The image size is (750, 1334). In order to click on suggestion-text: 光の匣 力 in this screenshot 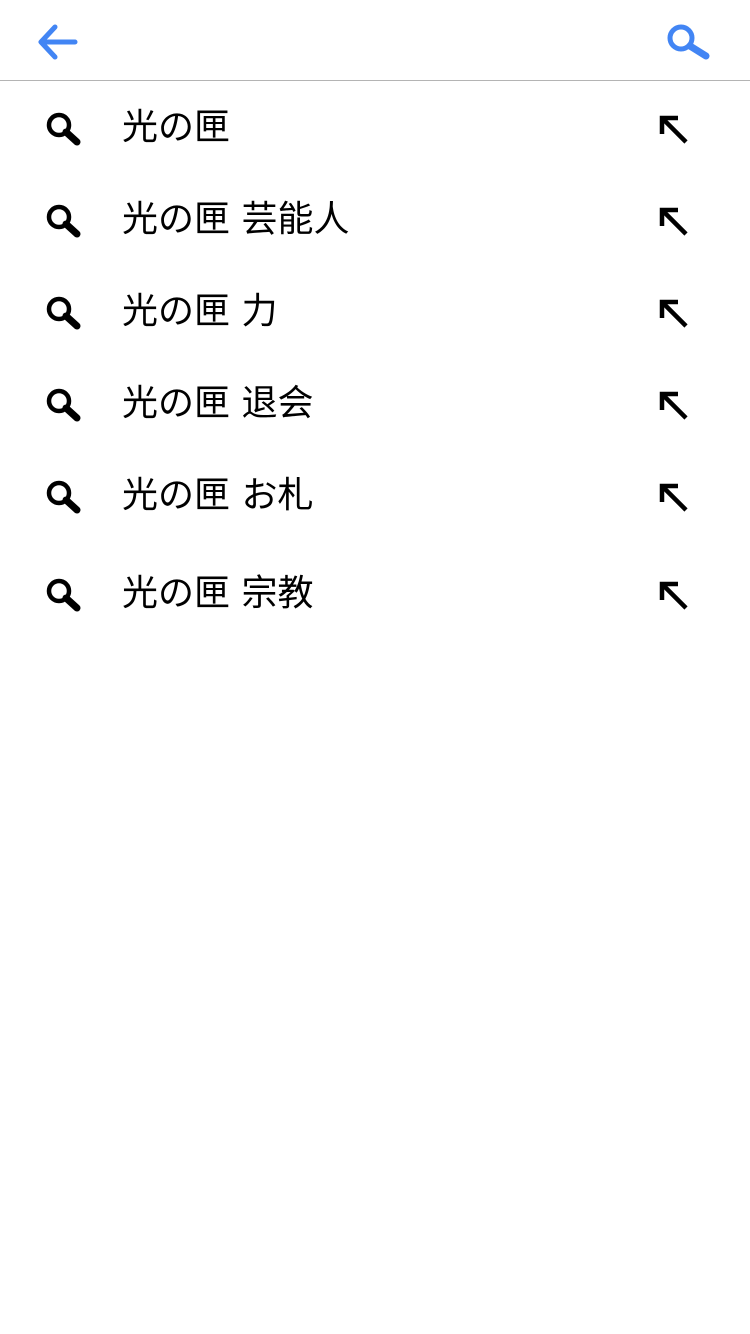, I will do `click(200, 311)`.